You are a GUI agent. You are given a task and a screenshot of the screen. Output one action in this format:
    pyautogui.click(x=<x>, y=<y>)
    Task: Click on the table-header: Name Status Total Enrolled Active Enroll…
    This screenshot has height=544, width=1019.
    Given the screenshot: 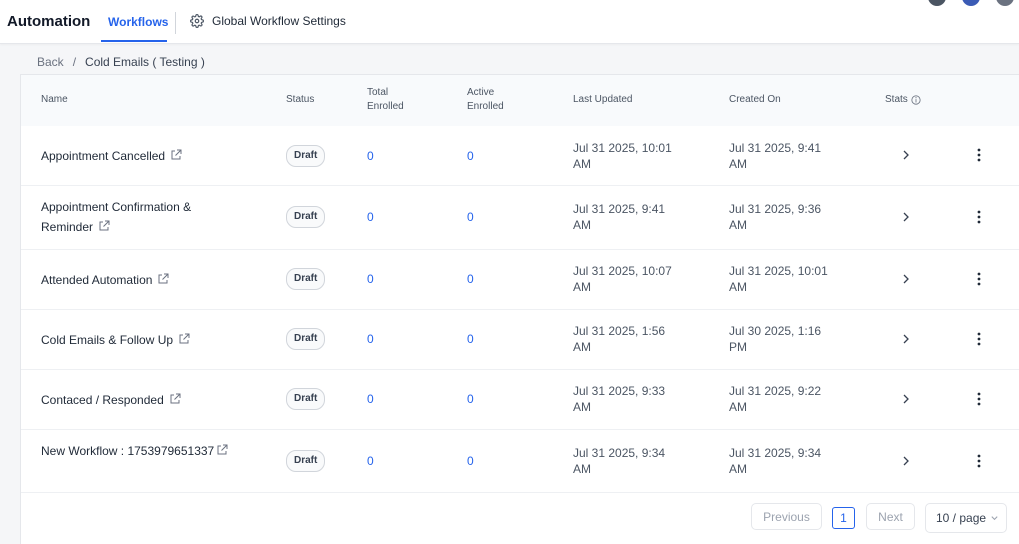 What is the action you would take?
    pyautogui.click(x=520, y=101)
    